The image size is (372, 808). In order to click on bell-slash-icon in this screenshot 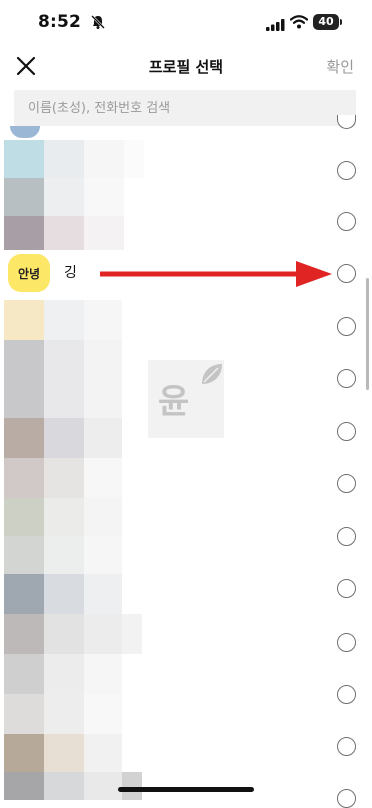, I will do `click(98, 24)`.